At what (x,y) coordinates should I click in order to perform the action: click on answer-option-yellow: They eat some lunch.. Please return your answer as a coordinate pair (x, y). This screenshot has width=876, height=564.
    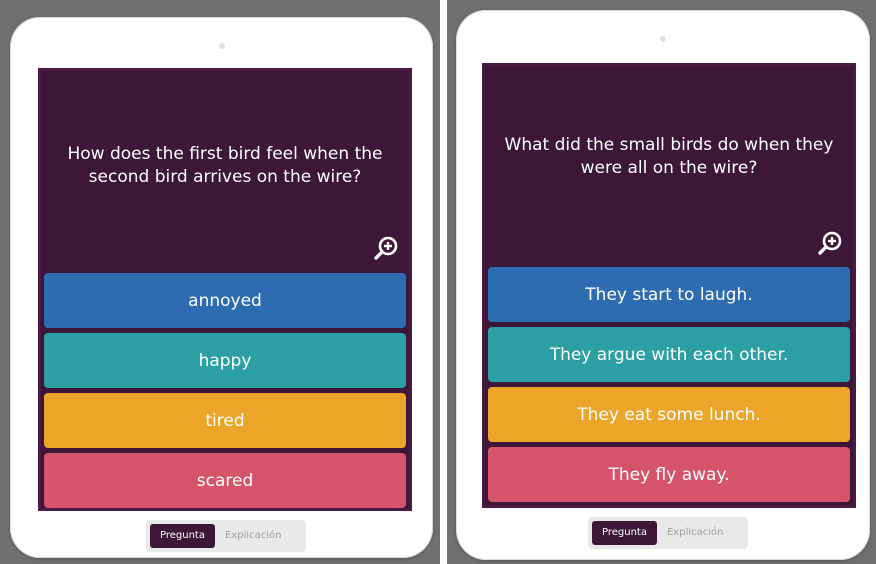
    Looking at the image, I should click on (669, 414).